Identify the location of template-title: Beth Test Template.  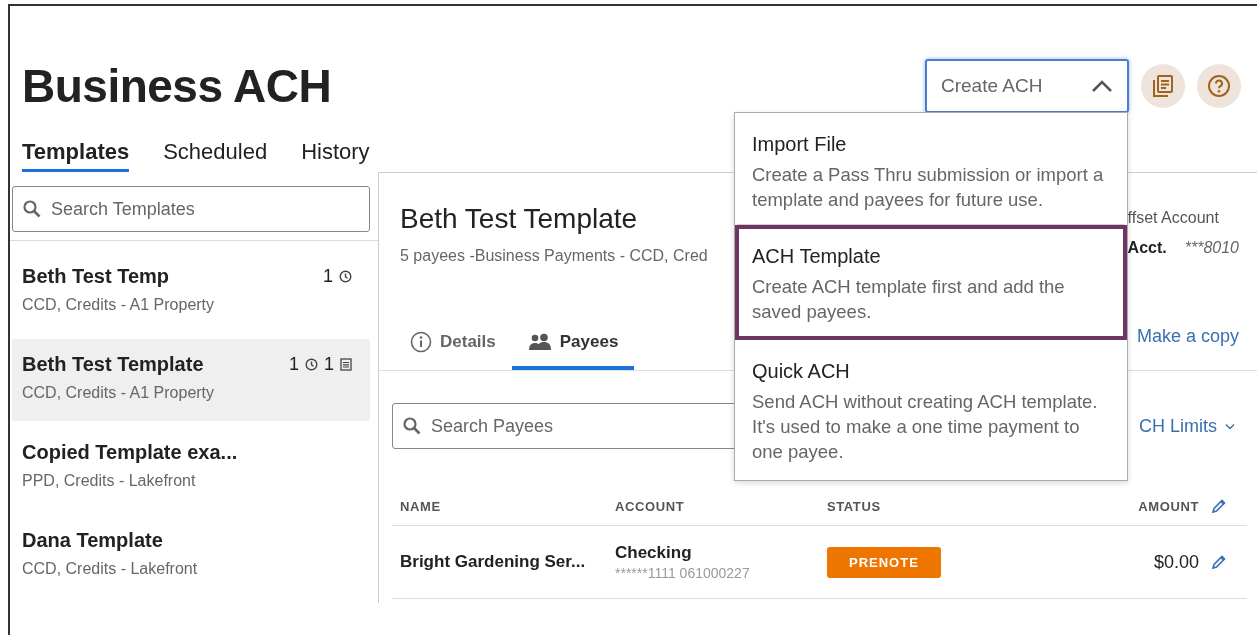
(519, 219).